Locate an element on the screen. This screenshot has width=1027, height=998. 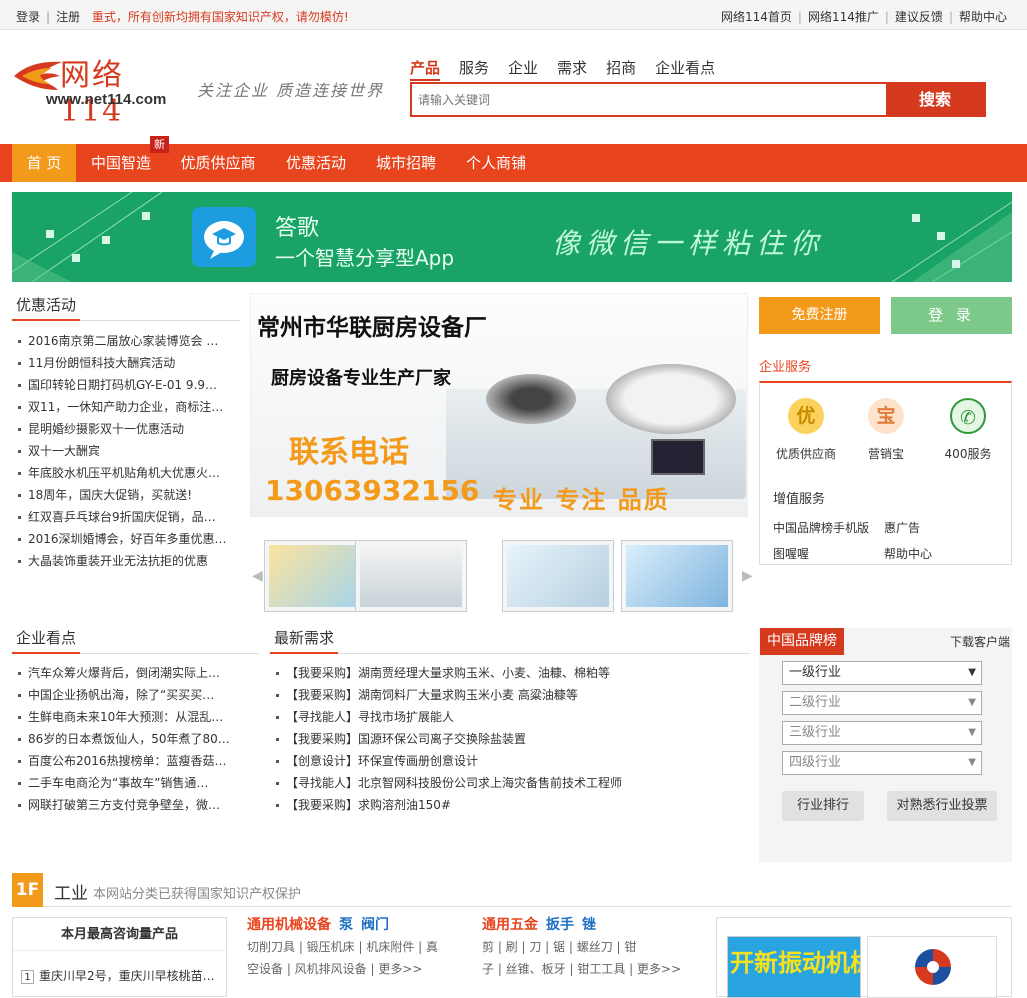
thumbnail-strip: ◀ ▶ is located at coordinates (502, 576).